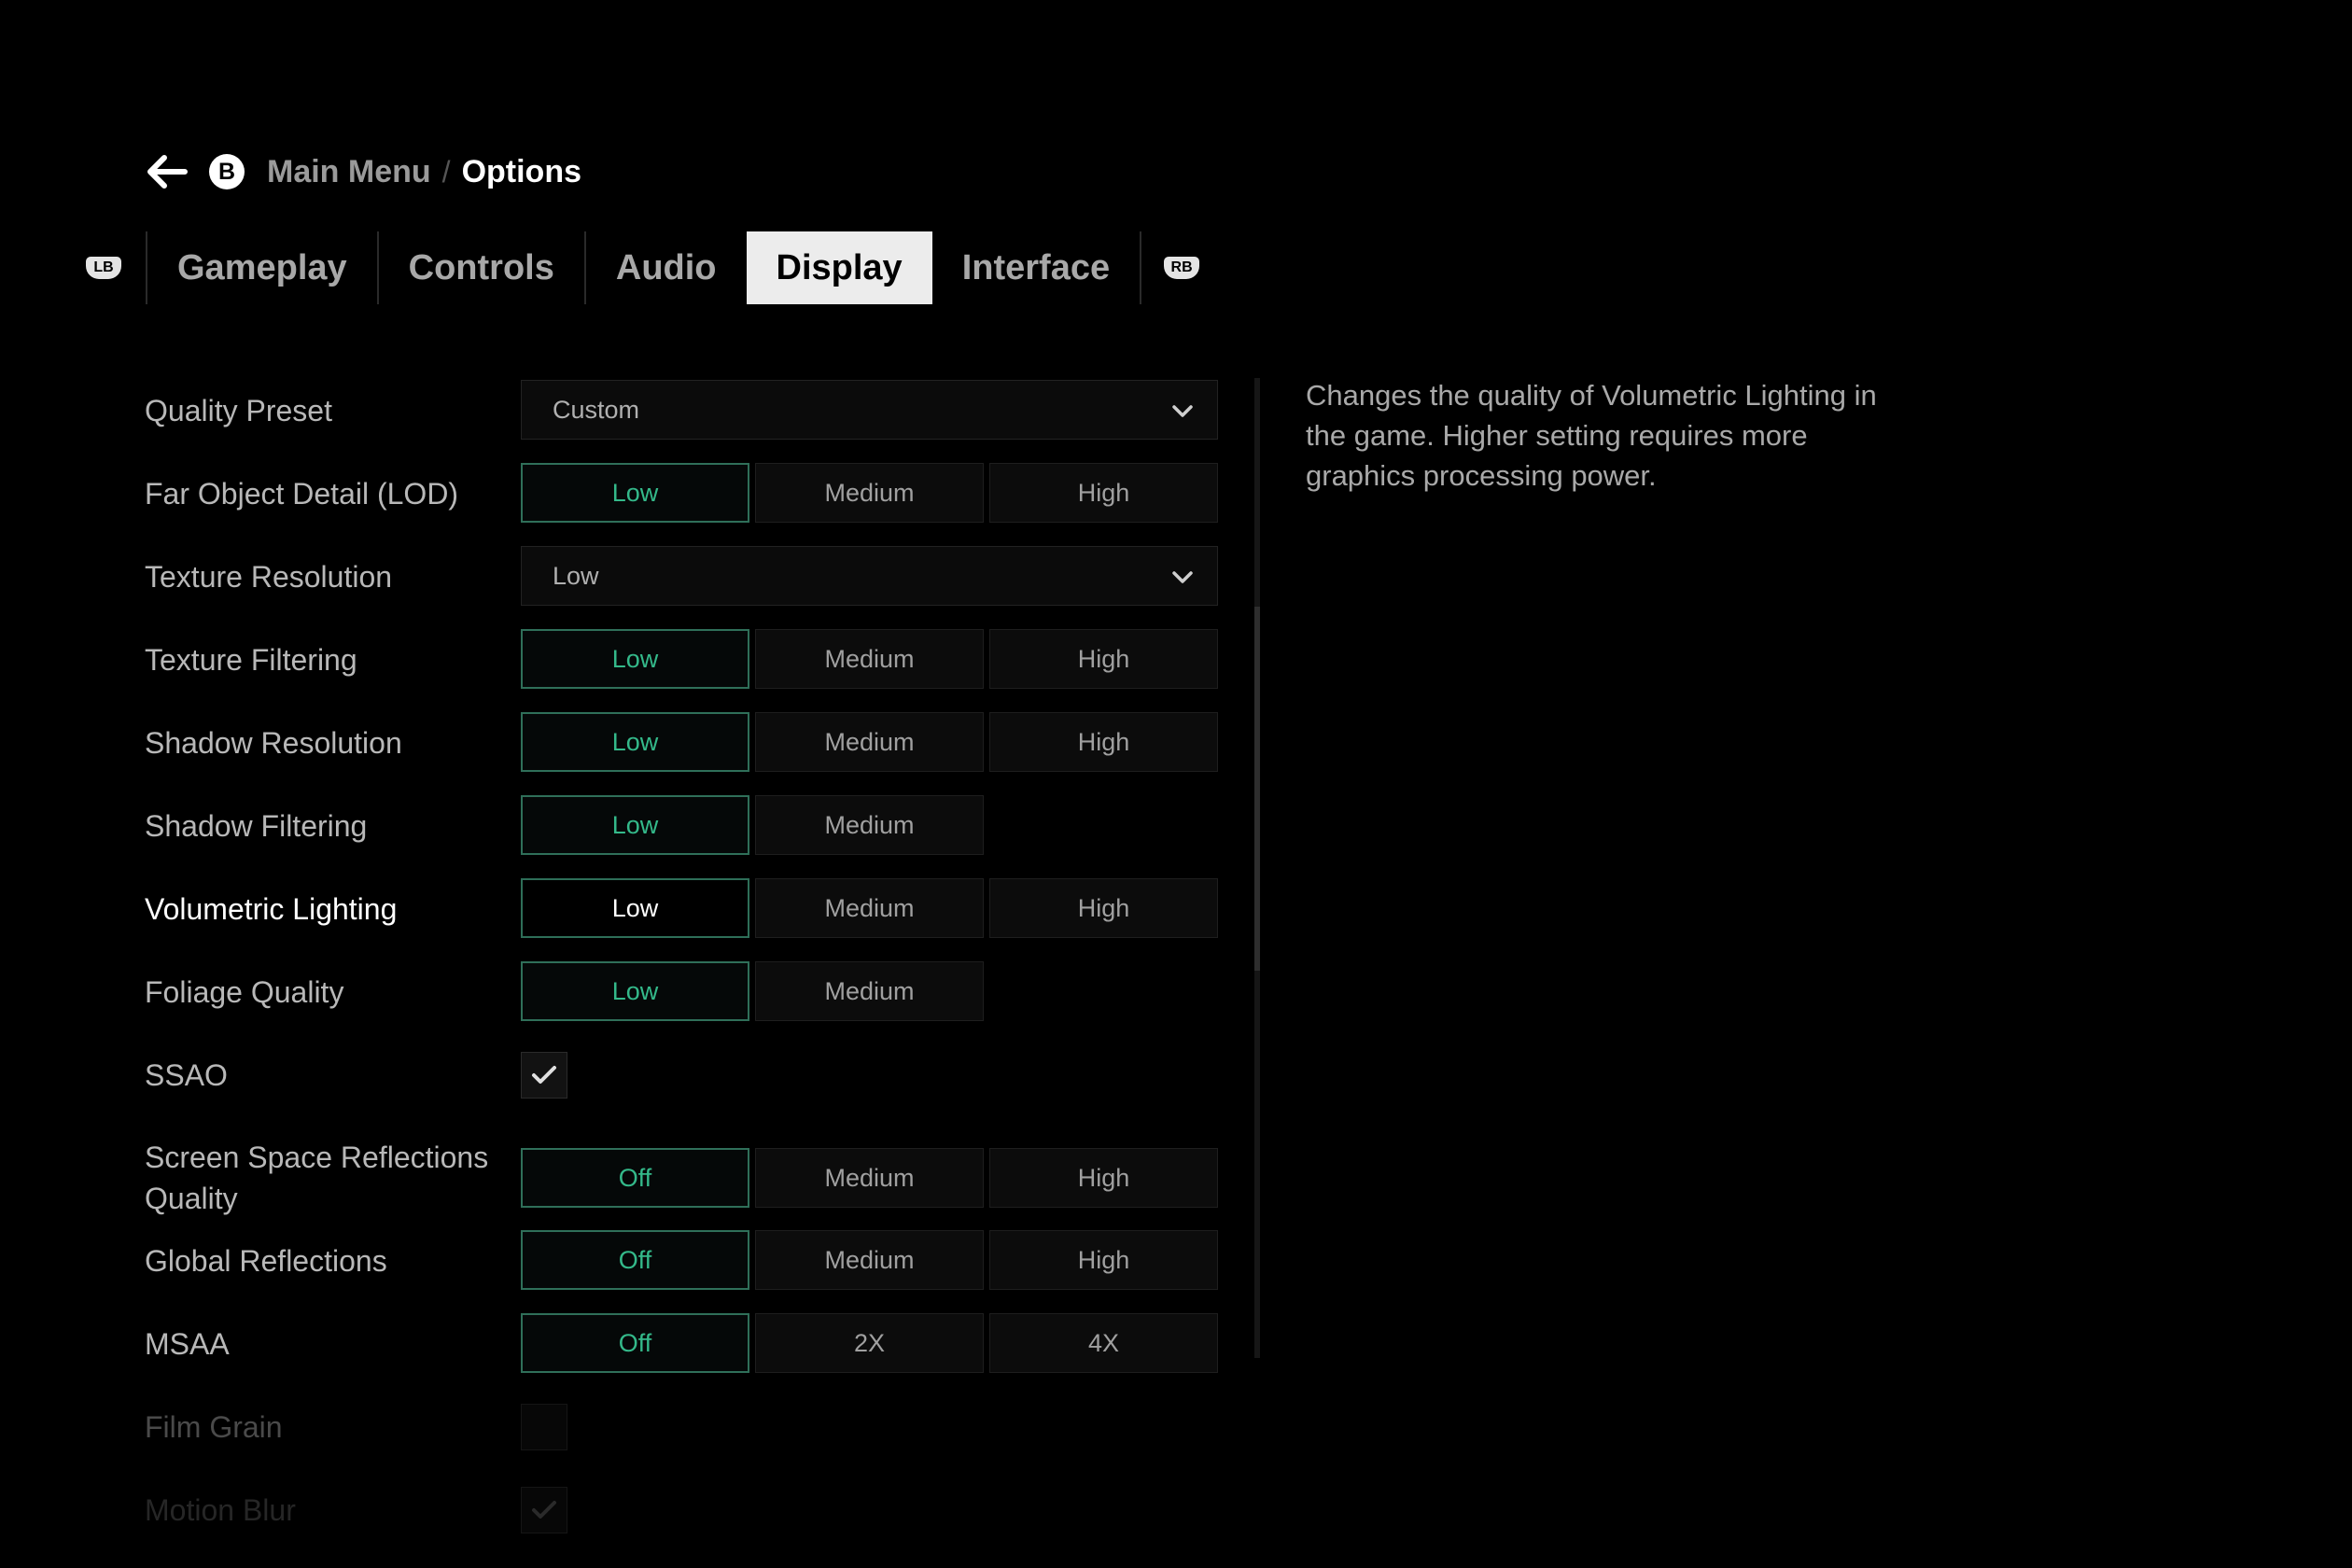 This screenshot has height=1568, width=2352. What do you see at coordinates (596, 409) in the screenshot?
I see `dropdown-value: Custom` at bounding box center [596, 409].